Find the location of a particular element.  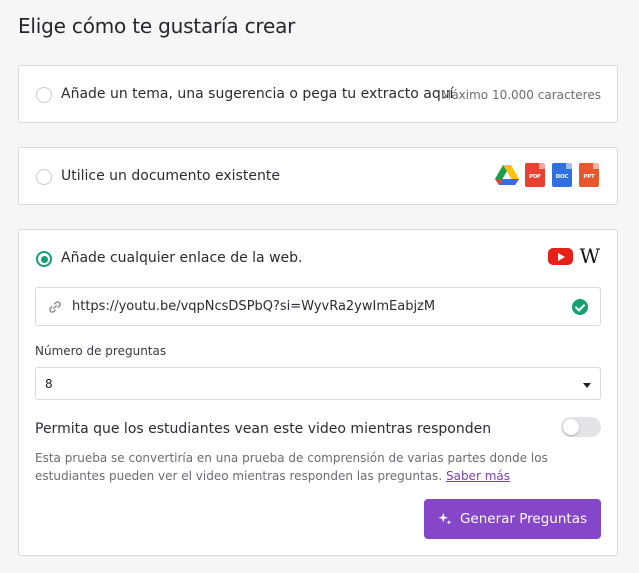

question-count-select: 8 is located at coordinates (318, 383).